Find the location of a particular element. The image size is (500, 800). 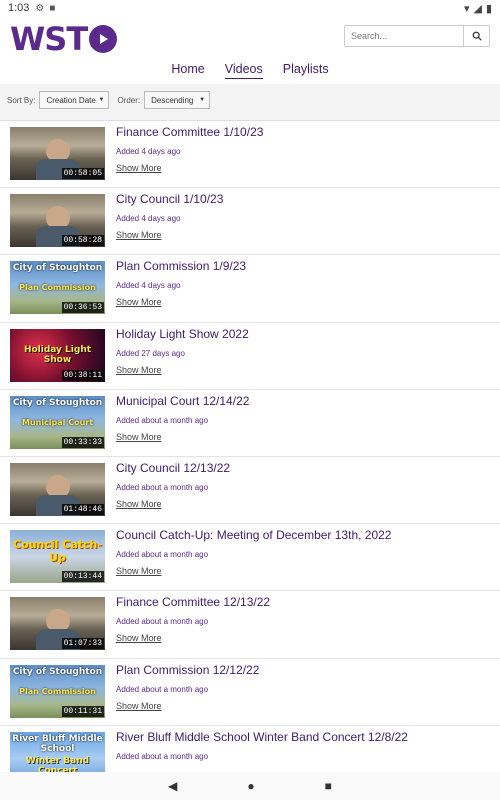

video-title: Finance Committee 12/13/22 is located at coordinates (193, 602).